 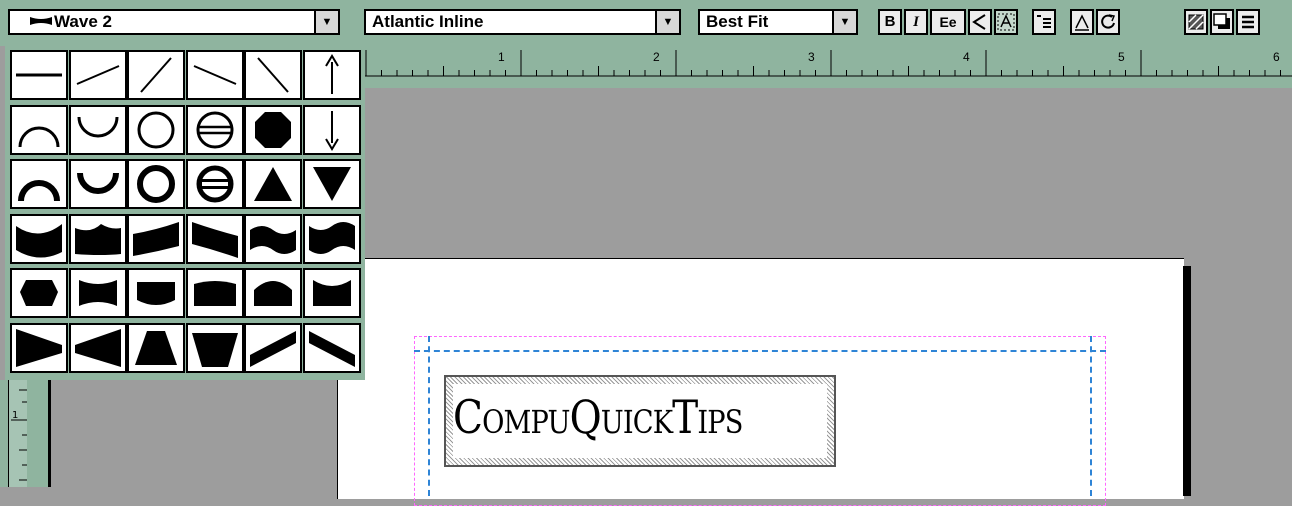 I want to click on size-selector-value: Best Fit, so click(x=737, y=21).